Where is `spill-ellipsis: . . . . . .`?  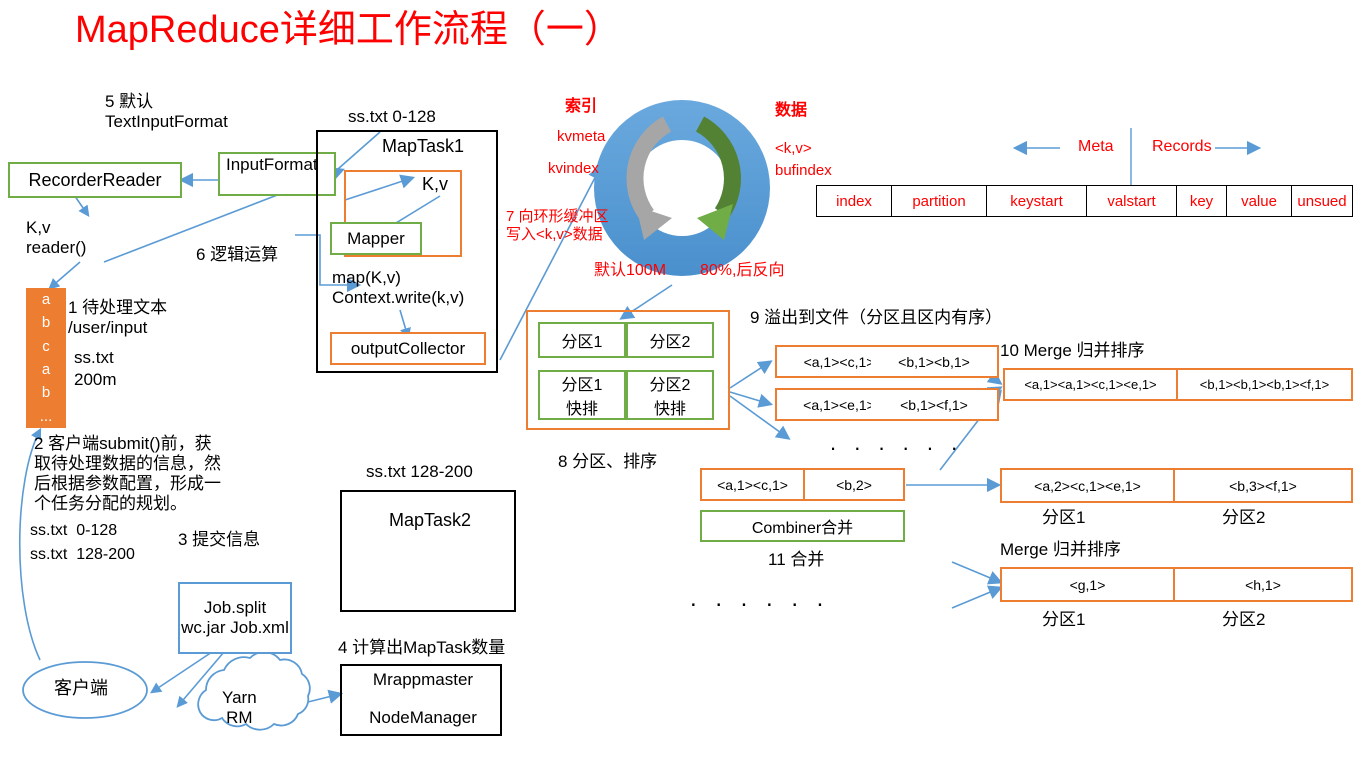
spill-ellipsis: . . . . . . is located at coordinates (897, 442).